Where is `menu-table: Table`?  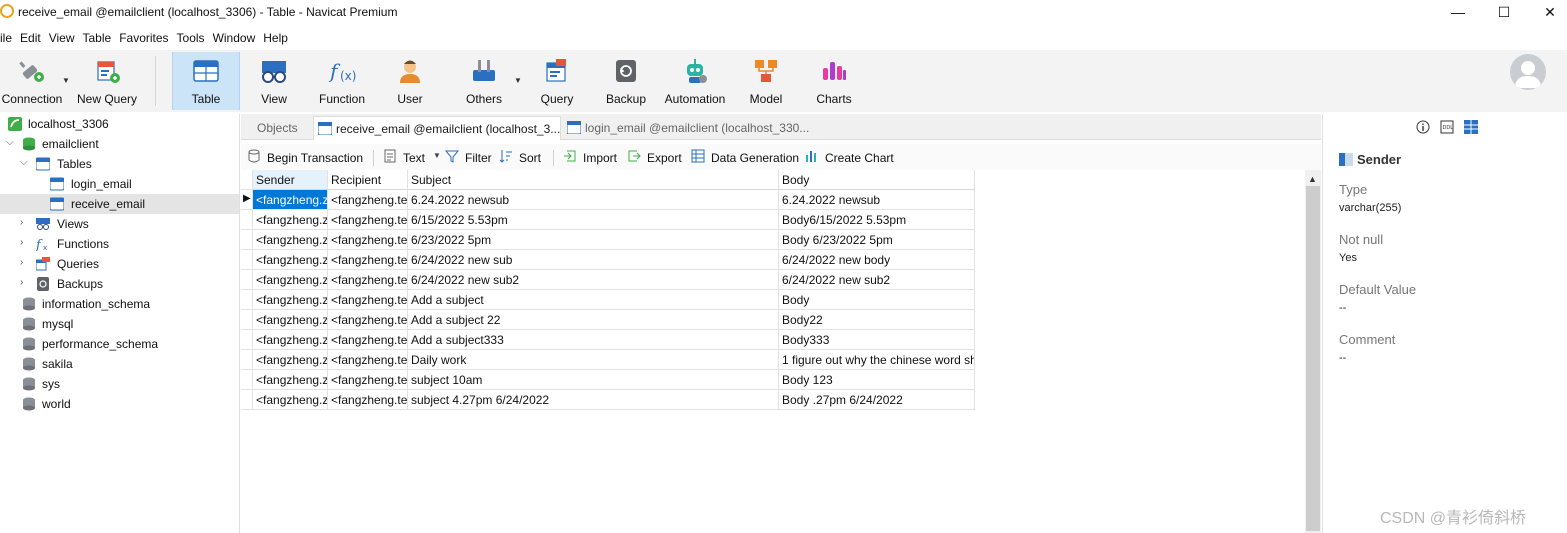 menu-table: Table is located at coordinates (97, 38).